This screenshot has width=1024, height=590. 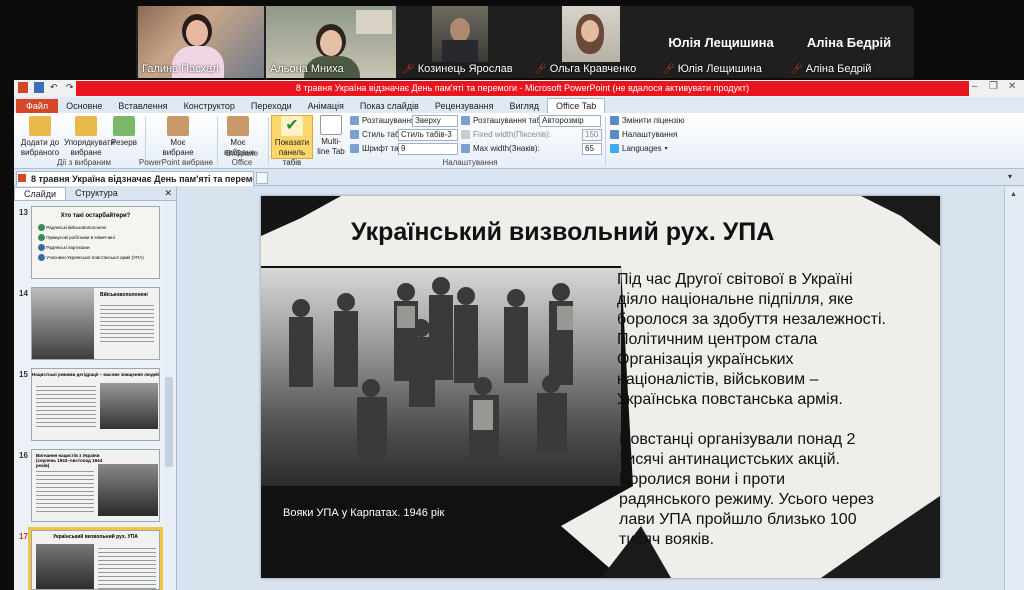 What do you see at coordinates (593, 42) in the screenshot?
I see `participant-tile: 🎤︎ Ольга Кравченко` at bounding box center [593, 42].